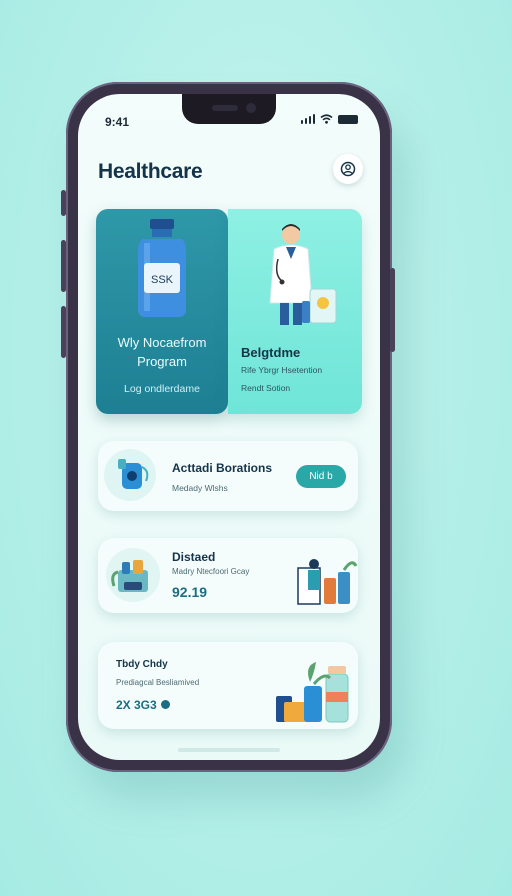 The width and height of the screenshot is (512, 896). I want to click on row-action-button: Nid b, so click(321, 476).